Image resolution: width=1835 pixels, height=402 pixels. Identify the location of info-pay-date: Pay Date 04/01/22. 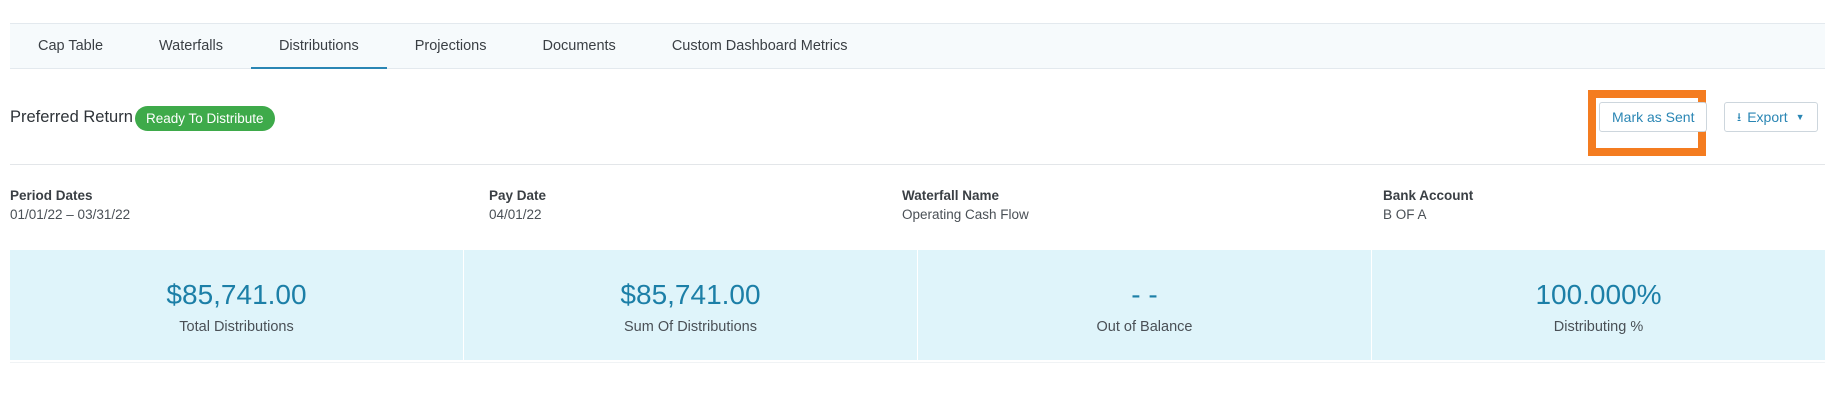
(517, 205).